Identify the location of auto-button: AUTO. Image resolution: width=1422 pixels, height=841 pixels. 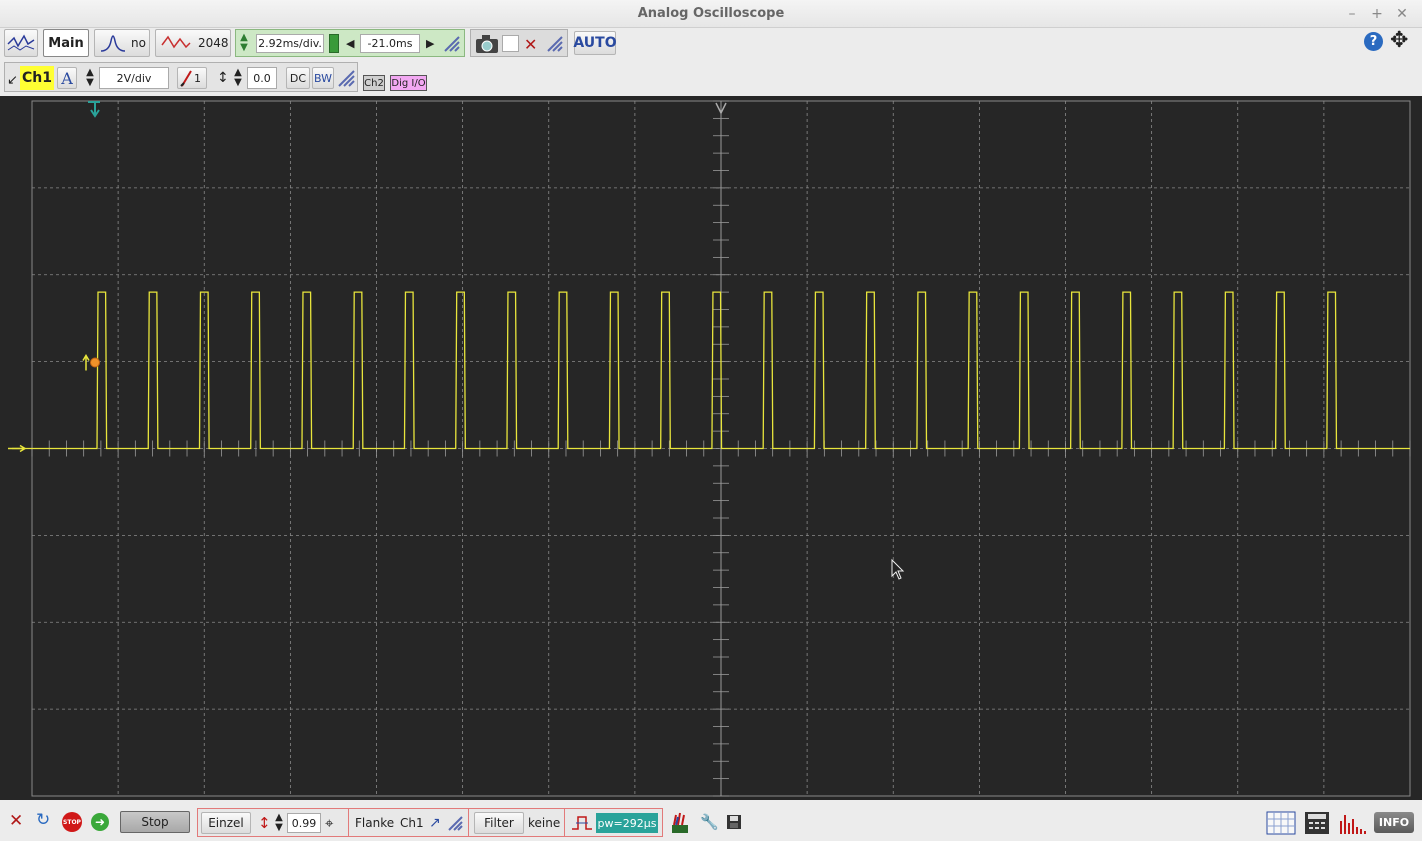
(595, 43).